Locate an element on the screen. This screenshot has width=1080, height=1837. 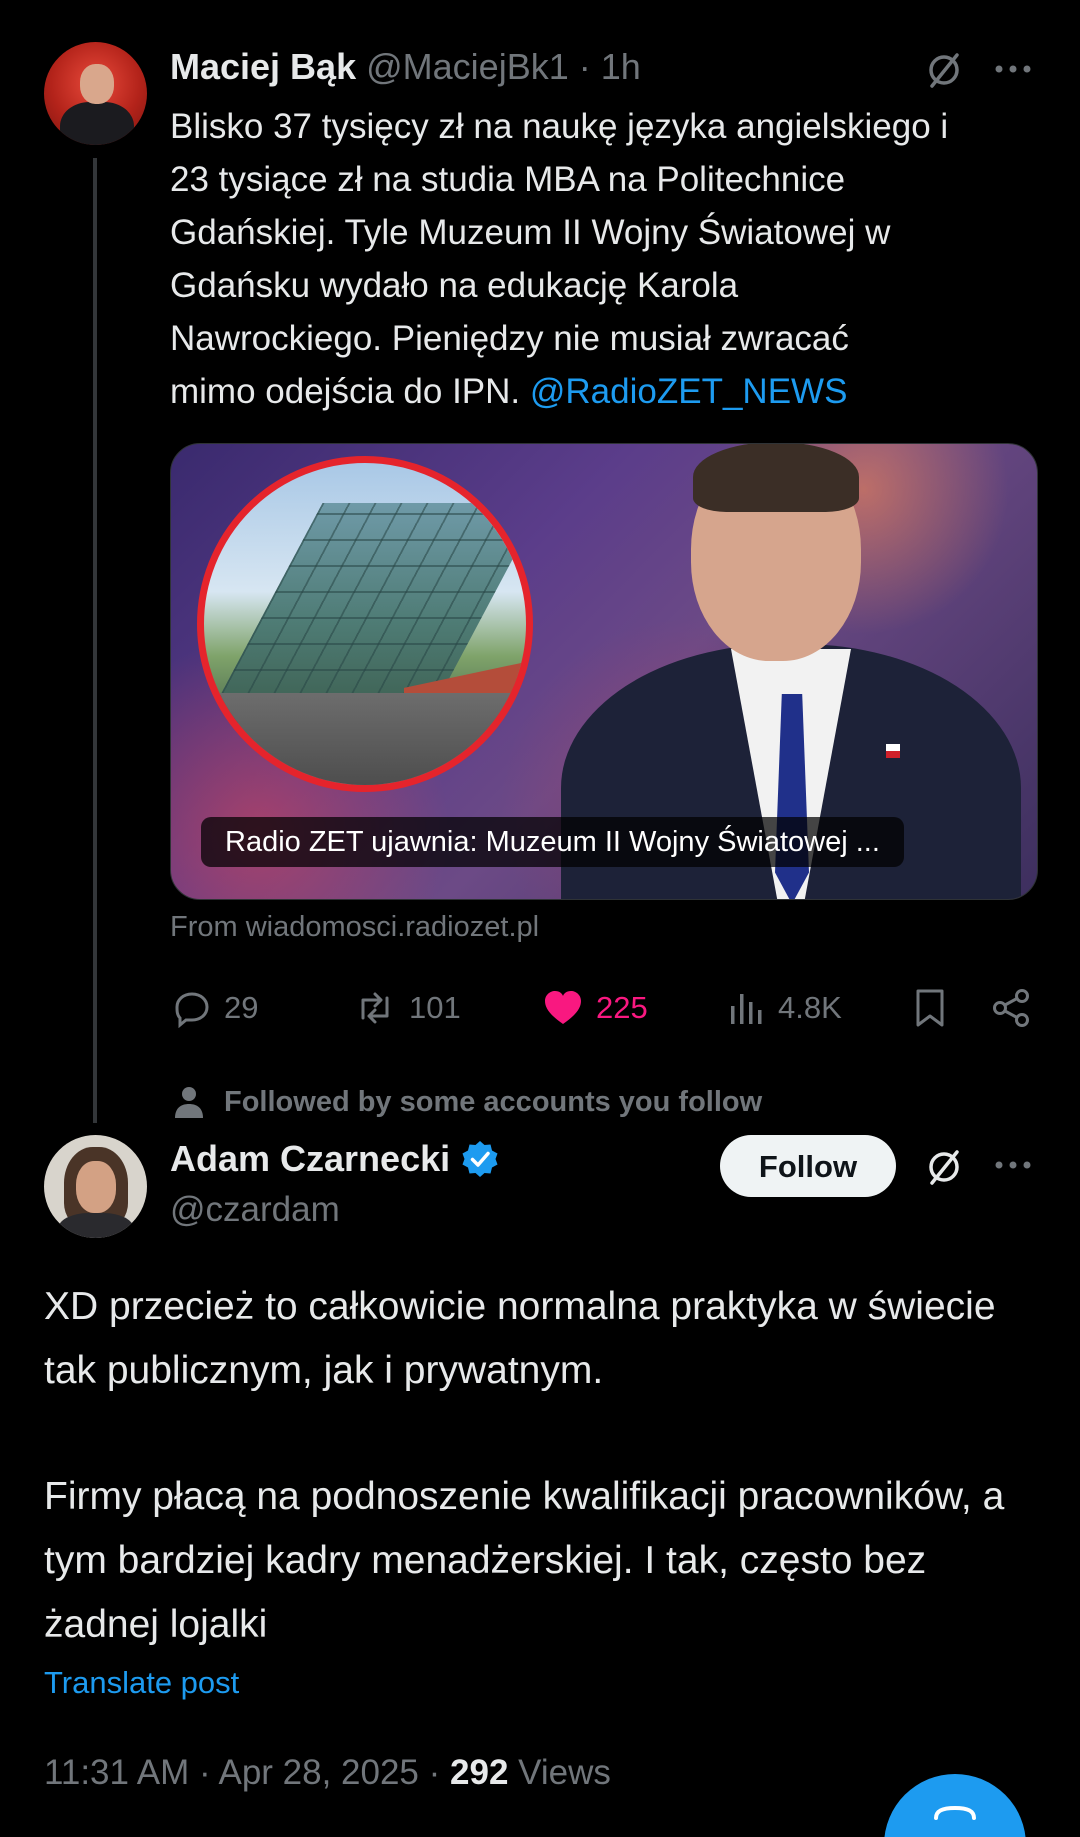
bookmark-icon is located at coordinates (930, 1008).